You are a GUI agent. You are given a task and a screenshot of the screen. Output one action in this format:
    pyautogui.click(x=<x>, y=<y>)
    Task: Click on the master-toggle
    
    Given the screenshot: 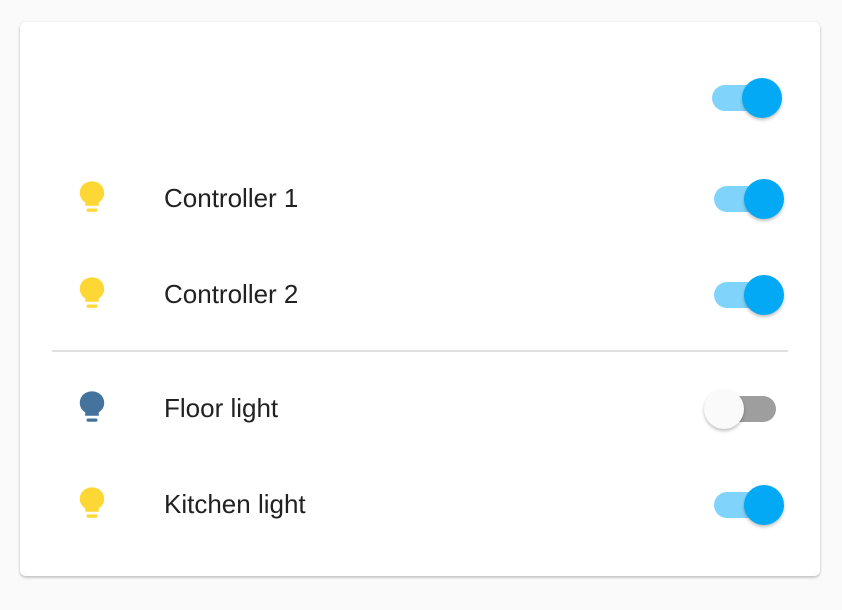 What is the action you would take?
    pyautogui.click(x=746, y=97)
    